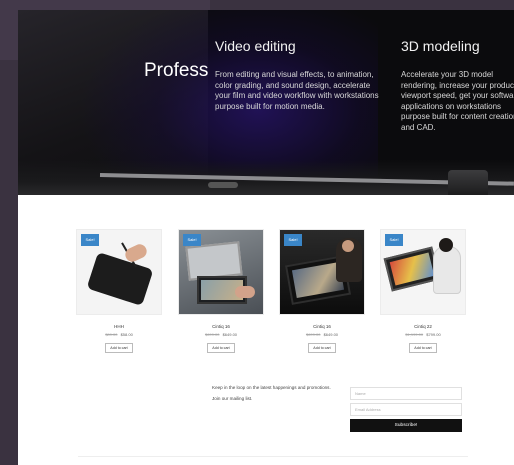  Describe the element at coordinates (468, 182) in the screenshot. I see `hero-pen-stand` at that location.